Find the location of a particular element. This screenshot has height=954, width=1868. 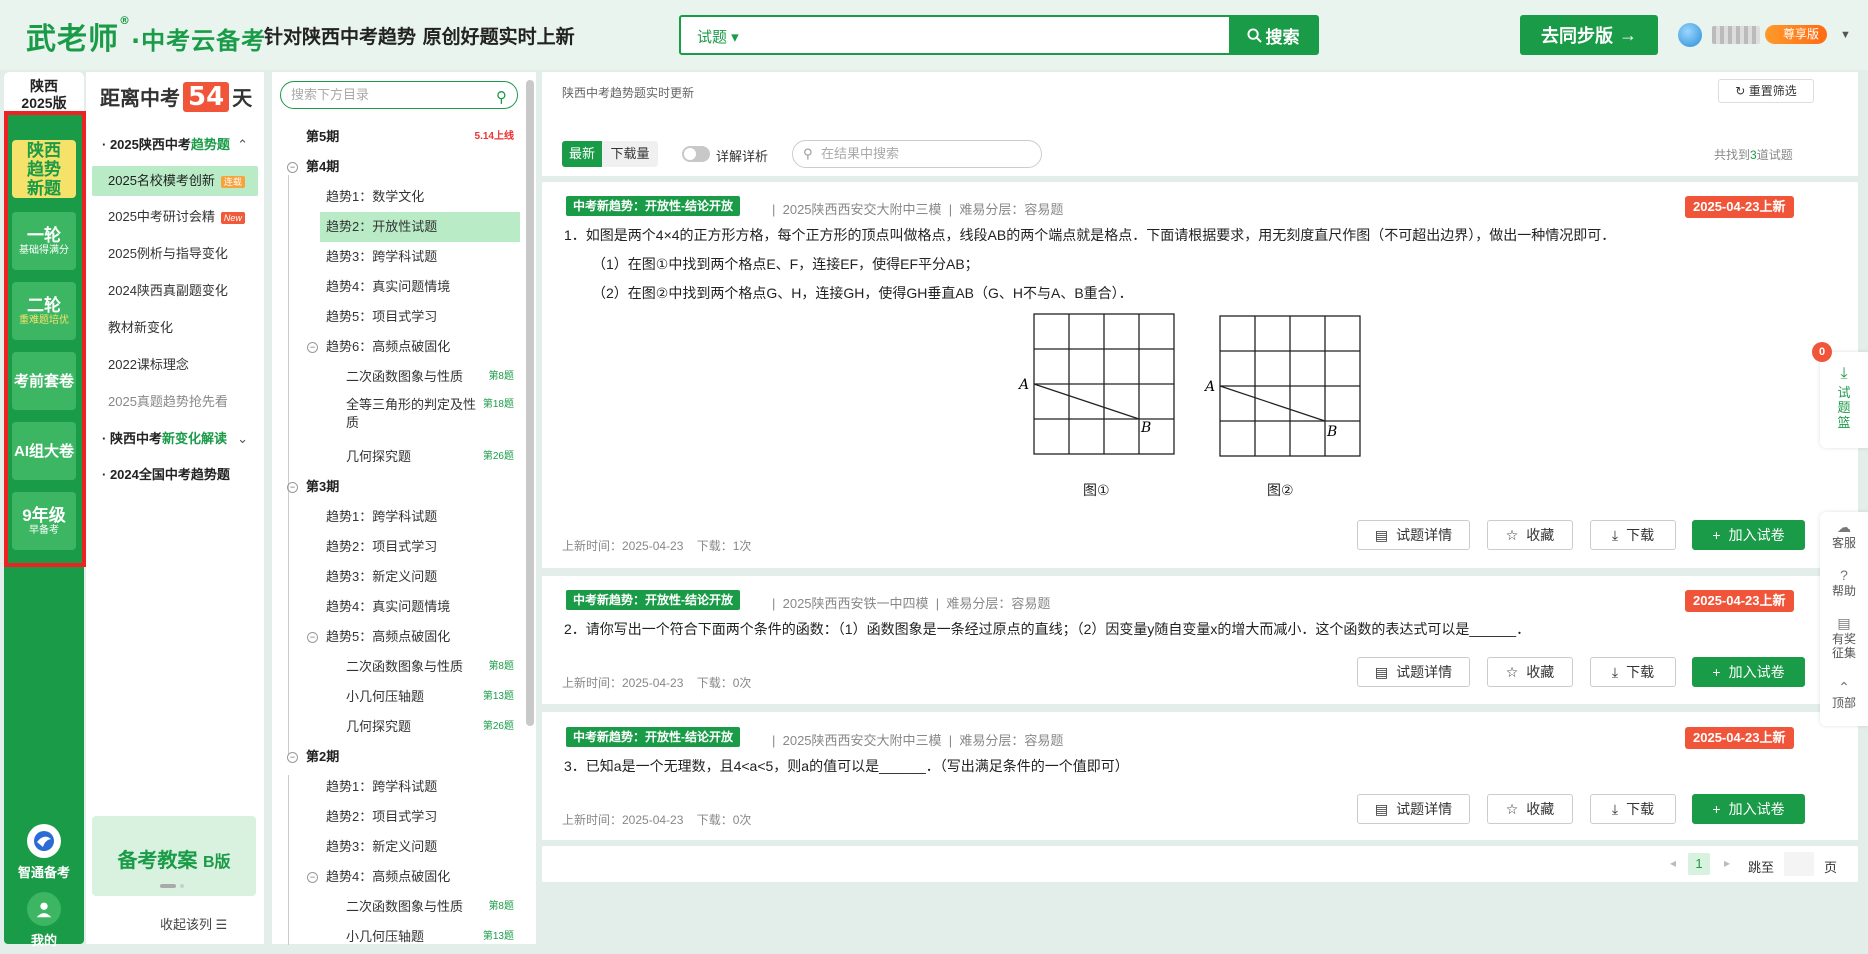

nav-section-national: · 2024全国中考趋势题 is located at coordinates (175, 475).